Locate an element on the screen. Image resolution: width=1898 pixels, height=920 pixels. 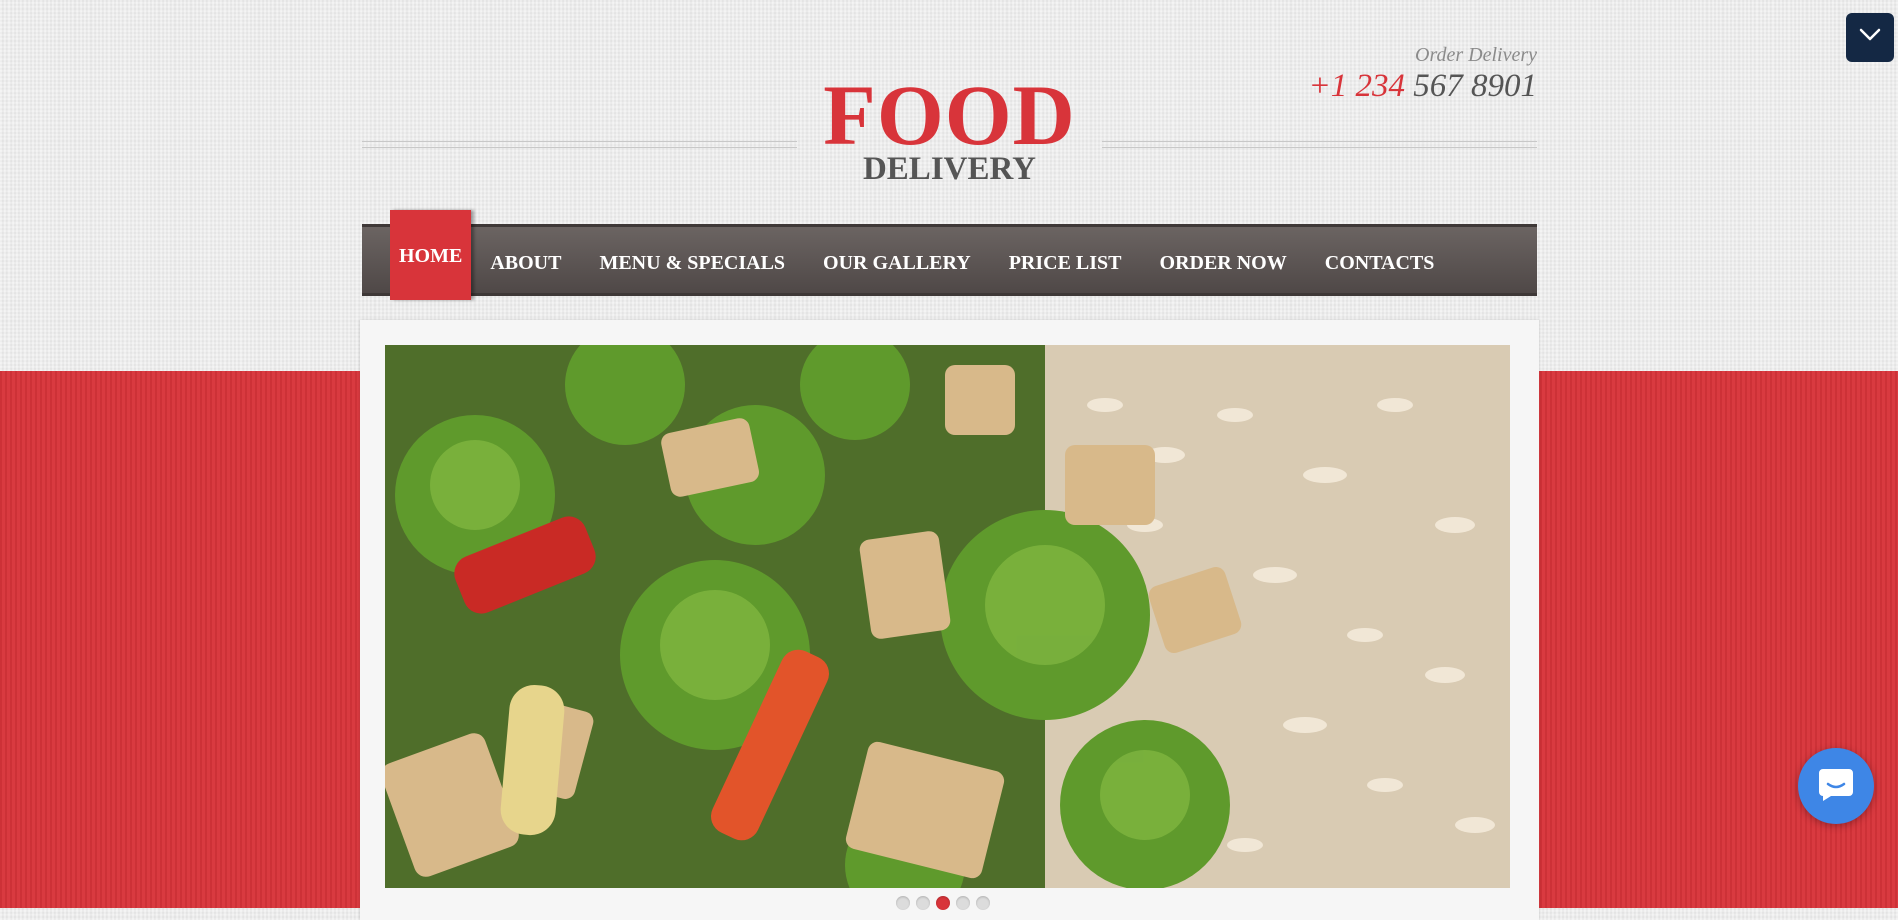
header-rule-left is located at coordinates (579, 144).